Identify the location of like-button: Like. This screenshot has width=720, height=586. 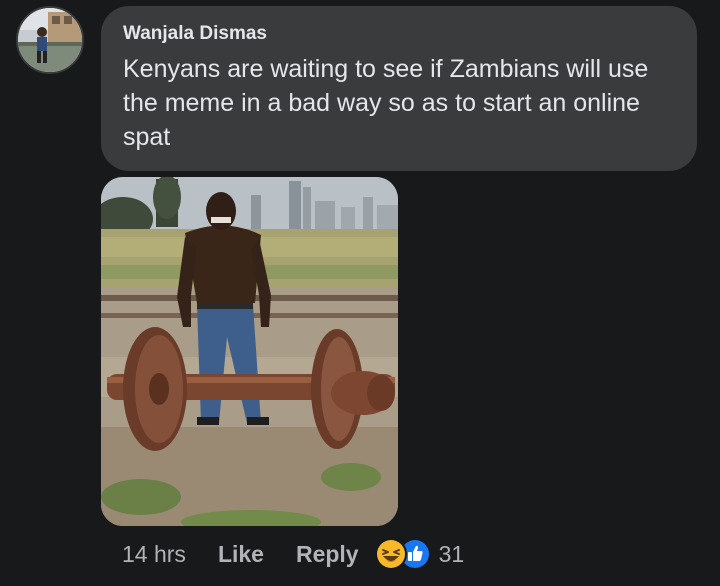
(241, 554).